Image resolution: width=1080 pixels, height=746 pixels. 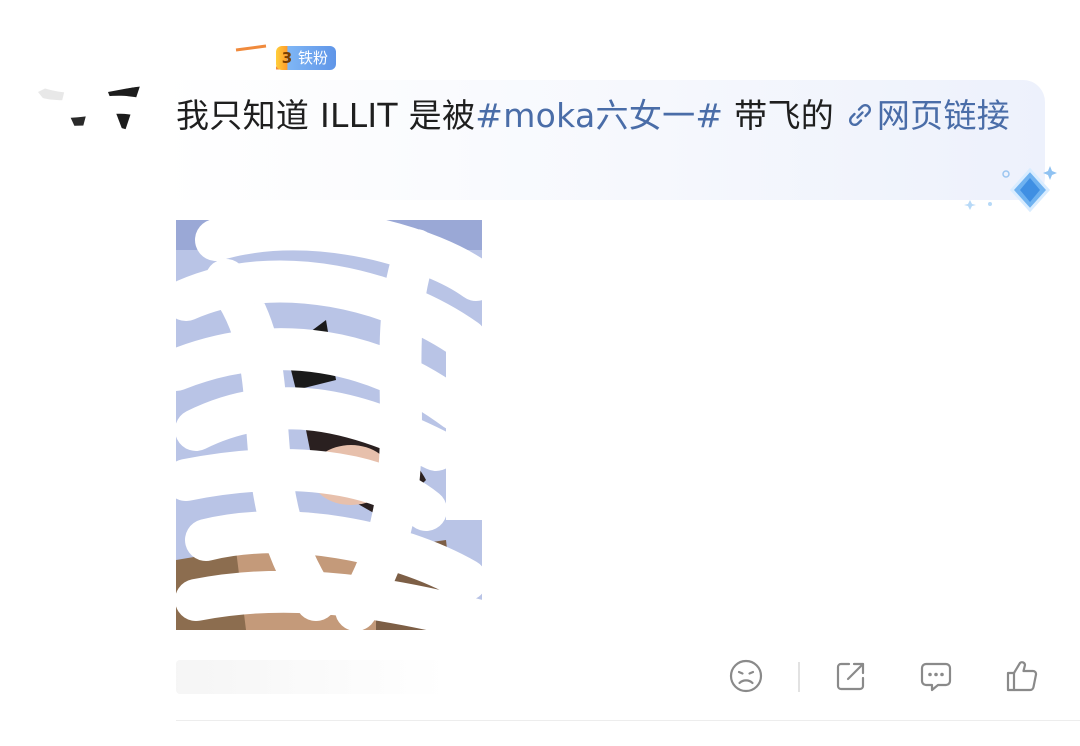 I want to click on action-divider, so click(x=799, y=677).